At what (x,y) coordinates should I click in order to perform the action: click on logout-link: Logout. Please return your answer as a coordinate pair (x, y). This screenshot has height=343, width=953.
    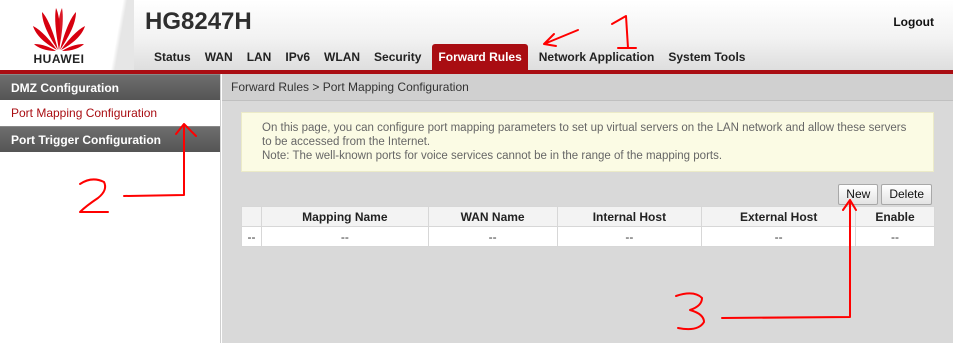
    Looking at the image, I should click on (913, 22).